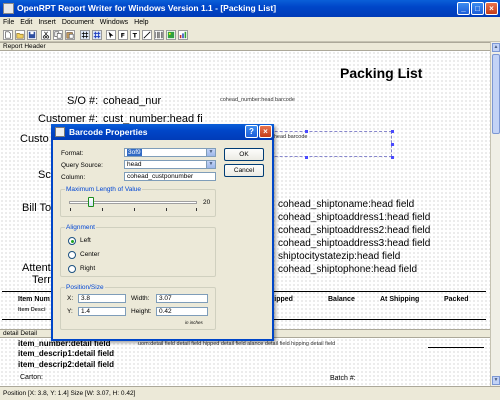 This screenshot has width=500, height=400. I want to click on field-icon: F, so click(123, 35).